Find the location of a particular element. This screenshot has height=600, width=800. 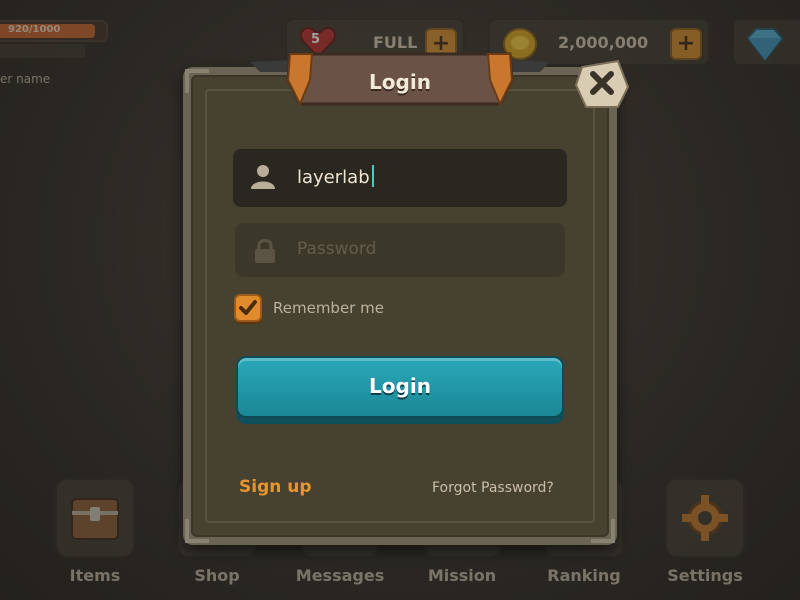

gems-counter is located at coordinates (766, 42).